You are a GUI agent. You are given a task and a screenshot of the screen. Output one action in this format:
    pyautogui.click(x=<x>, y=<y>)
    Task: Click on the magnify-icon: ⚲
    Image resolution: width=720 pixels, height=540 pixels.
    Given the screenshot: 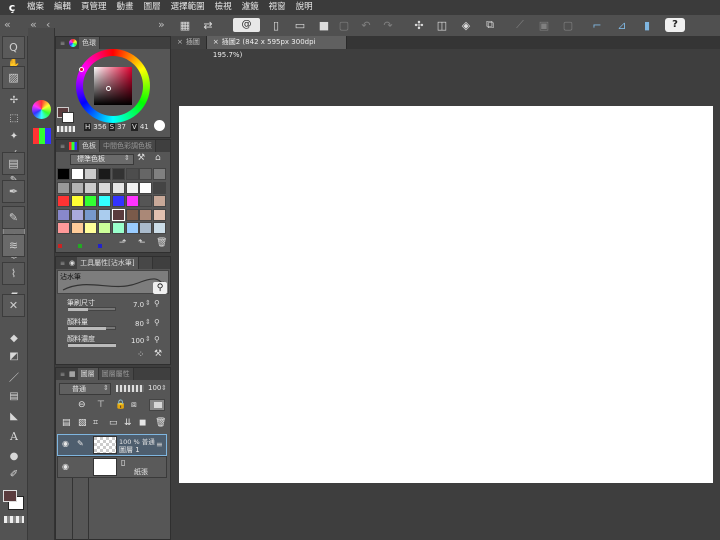 What is the action you would take?
    pyautogui.click(x=160, y=288)
    